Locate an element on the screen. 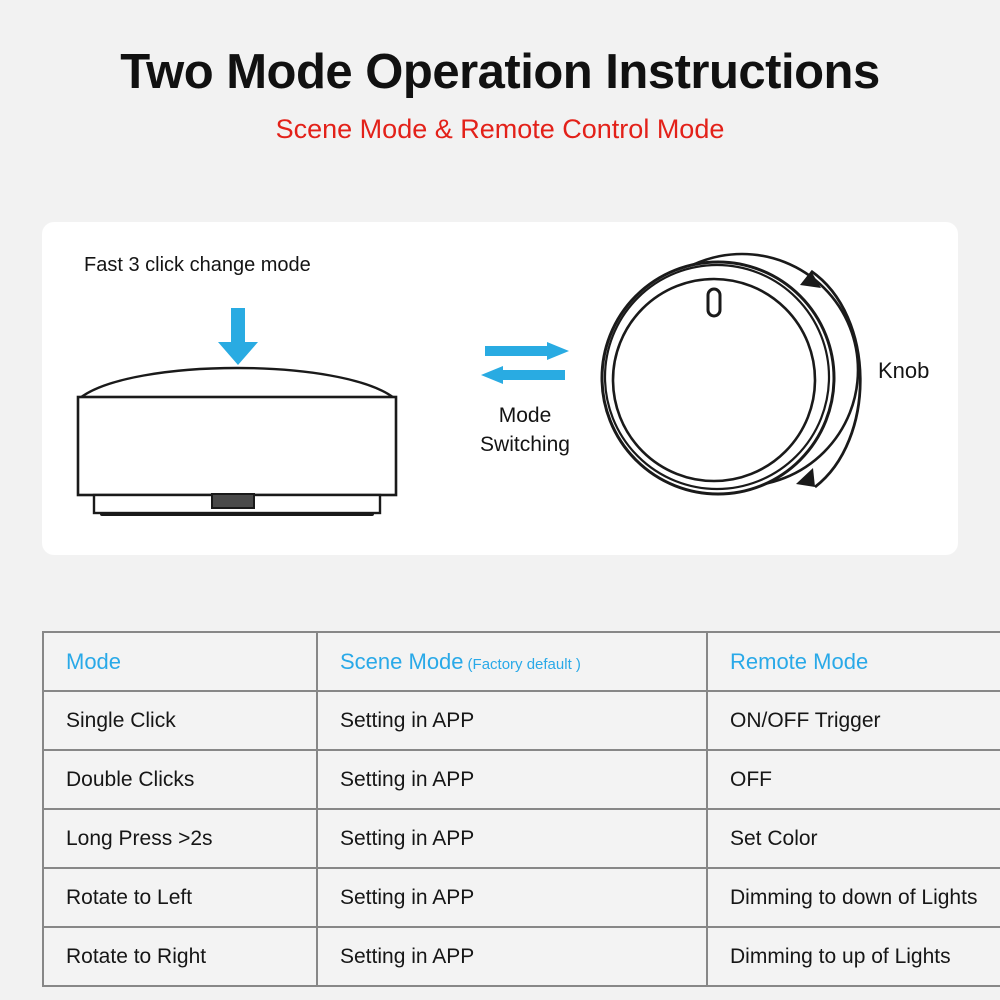 The height and width of the screenshot is (1000, 1000). cell-mode: Long Press >2s is located at coordinates (180, 838).